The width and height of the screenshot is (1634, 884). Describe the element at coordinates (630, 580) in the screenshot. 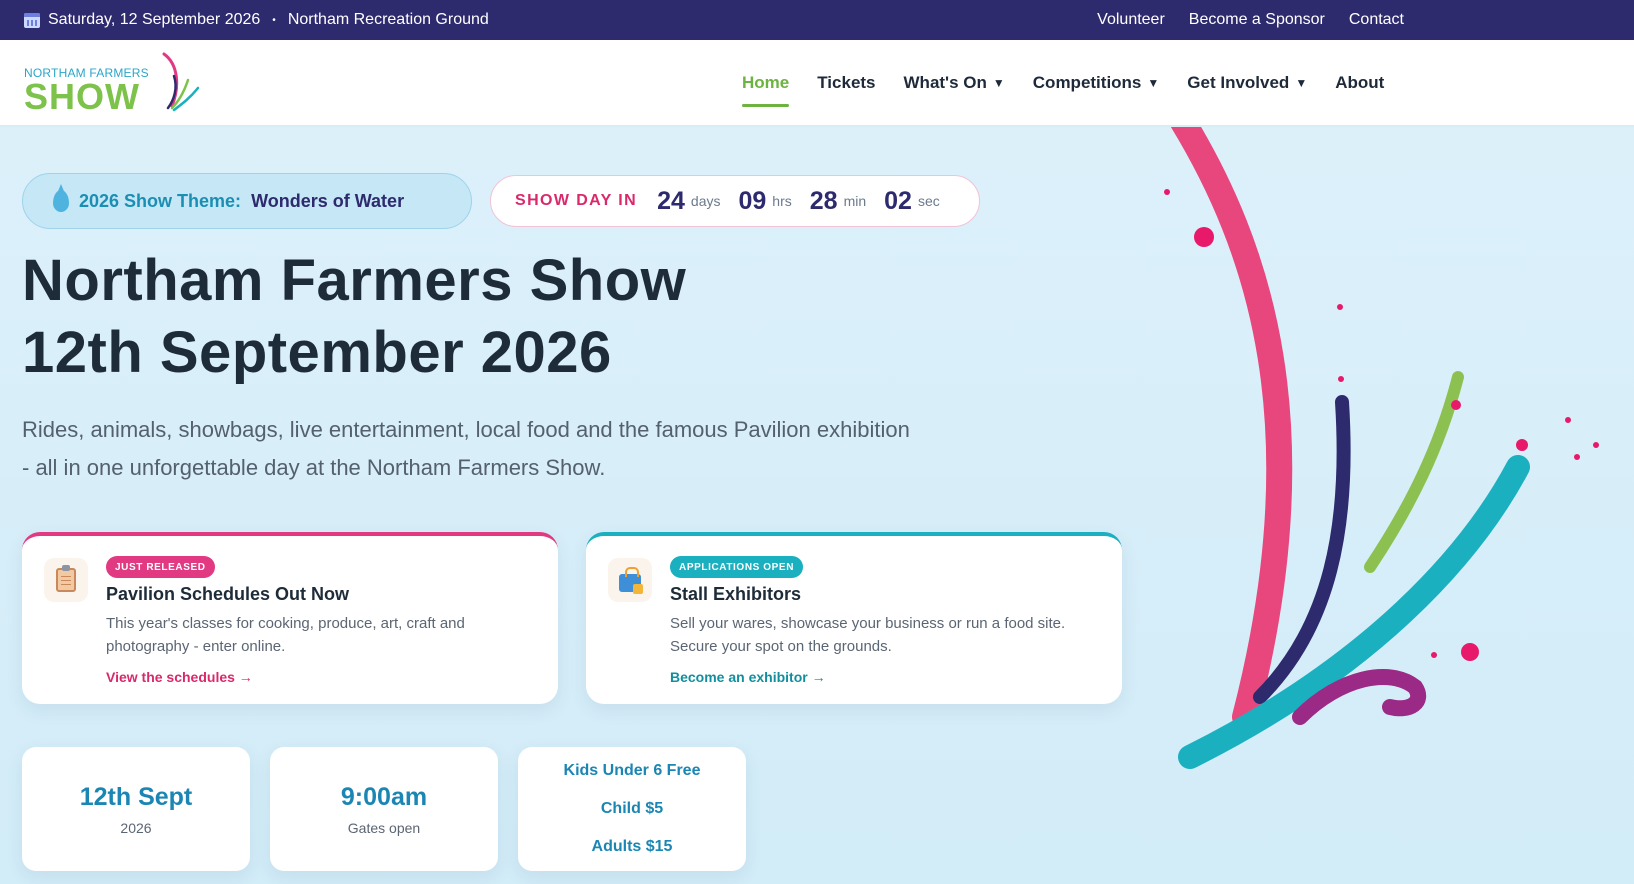

I see `shopping-bag-icon` at that location.